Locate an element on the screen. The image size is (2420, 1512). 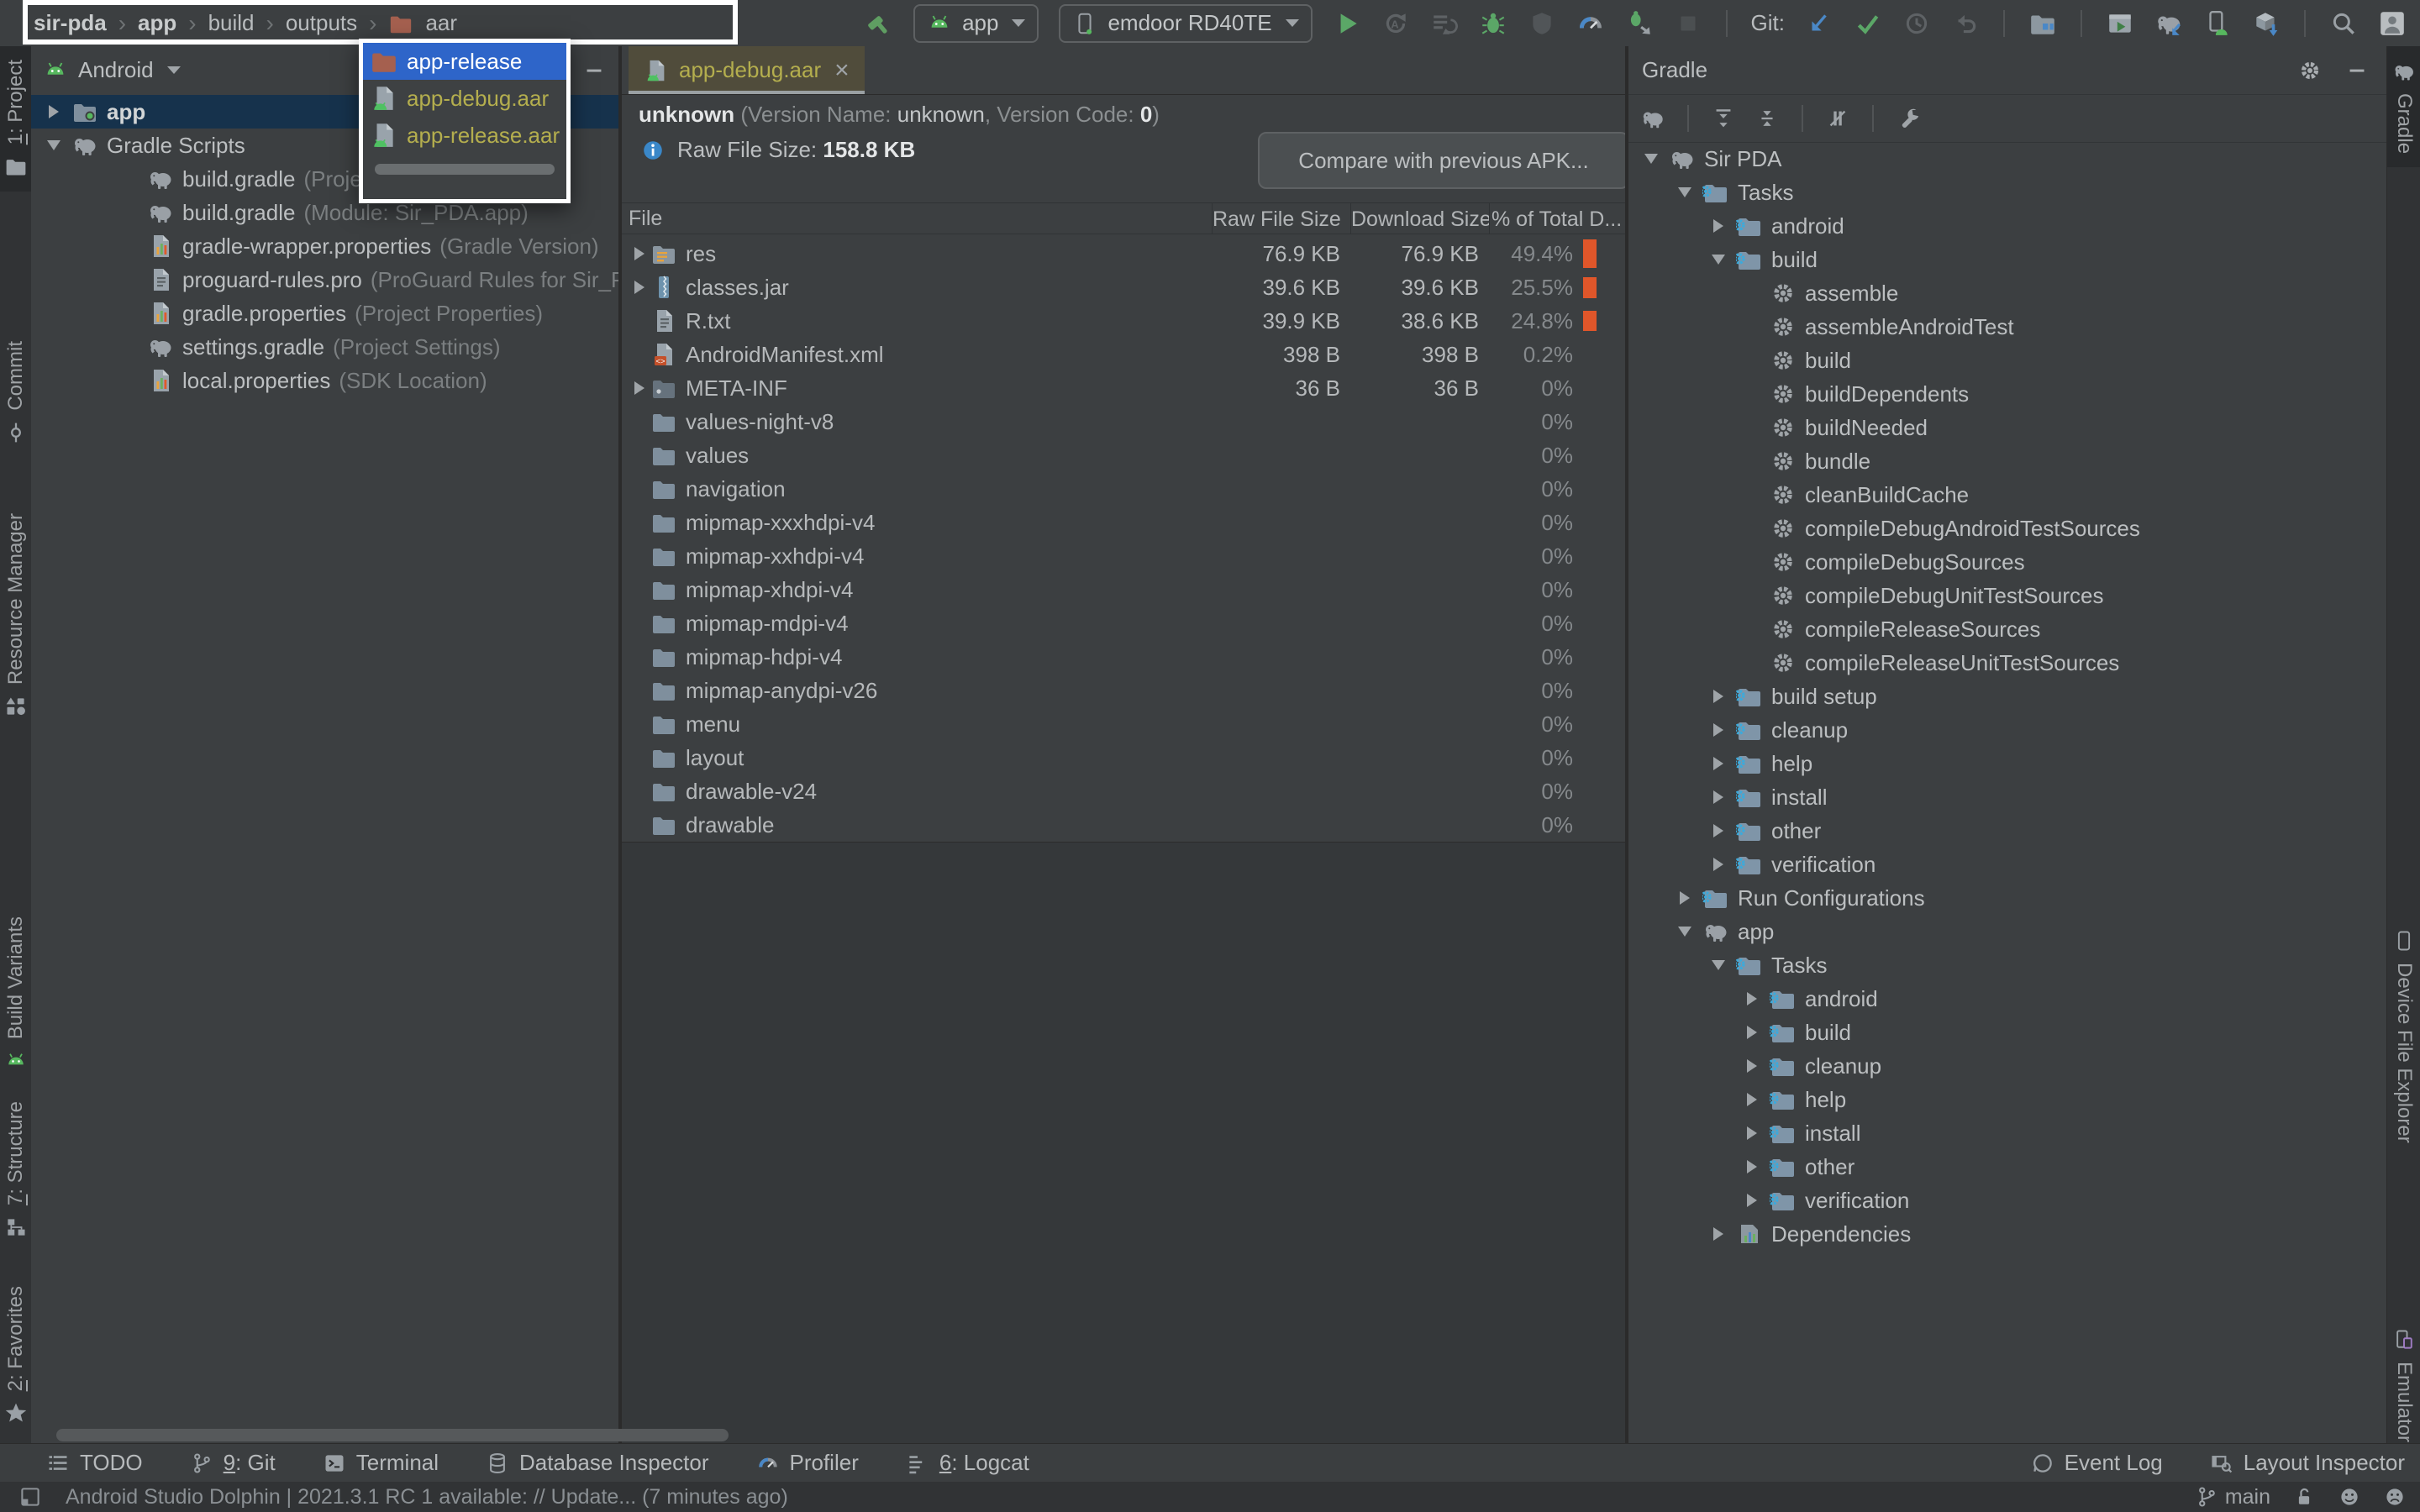
project-tree-item-settings.gradle: settings.gradle (Project Settings) is located at coordinates (324, 347).